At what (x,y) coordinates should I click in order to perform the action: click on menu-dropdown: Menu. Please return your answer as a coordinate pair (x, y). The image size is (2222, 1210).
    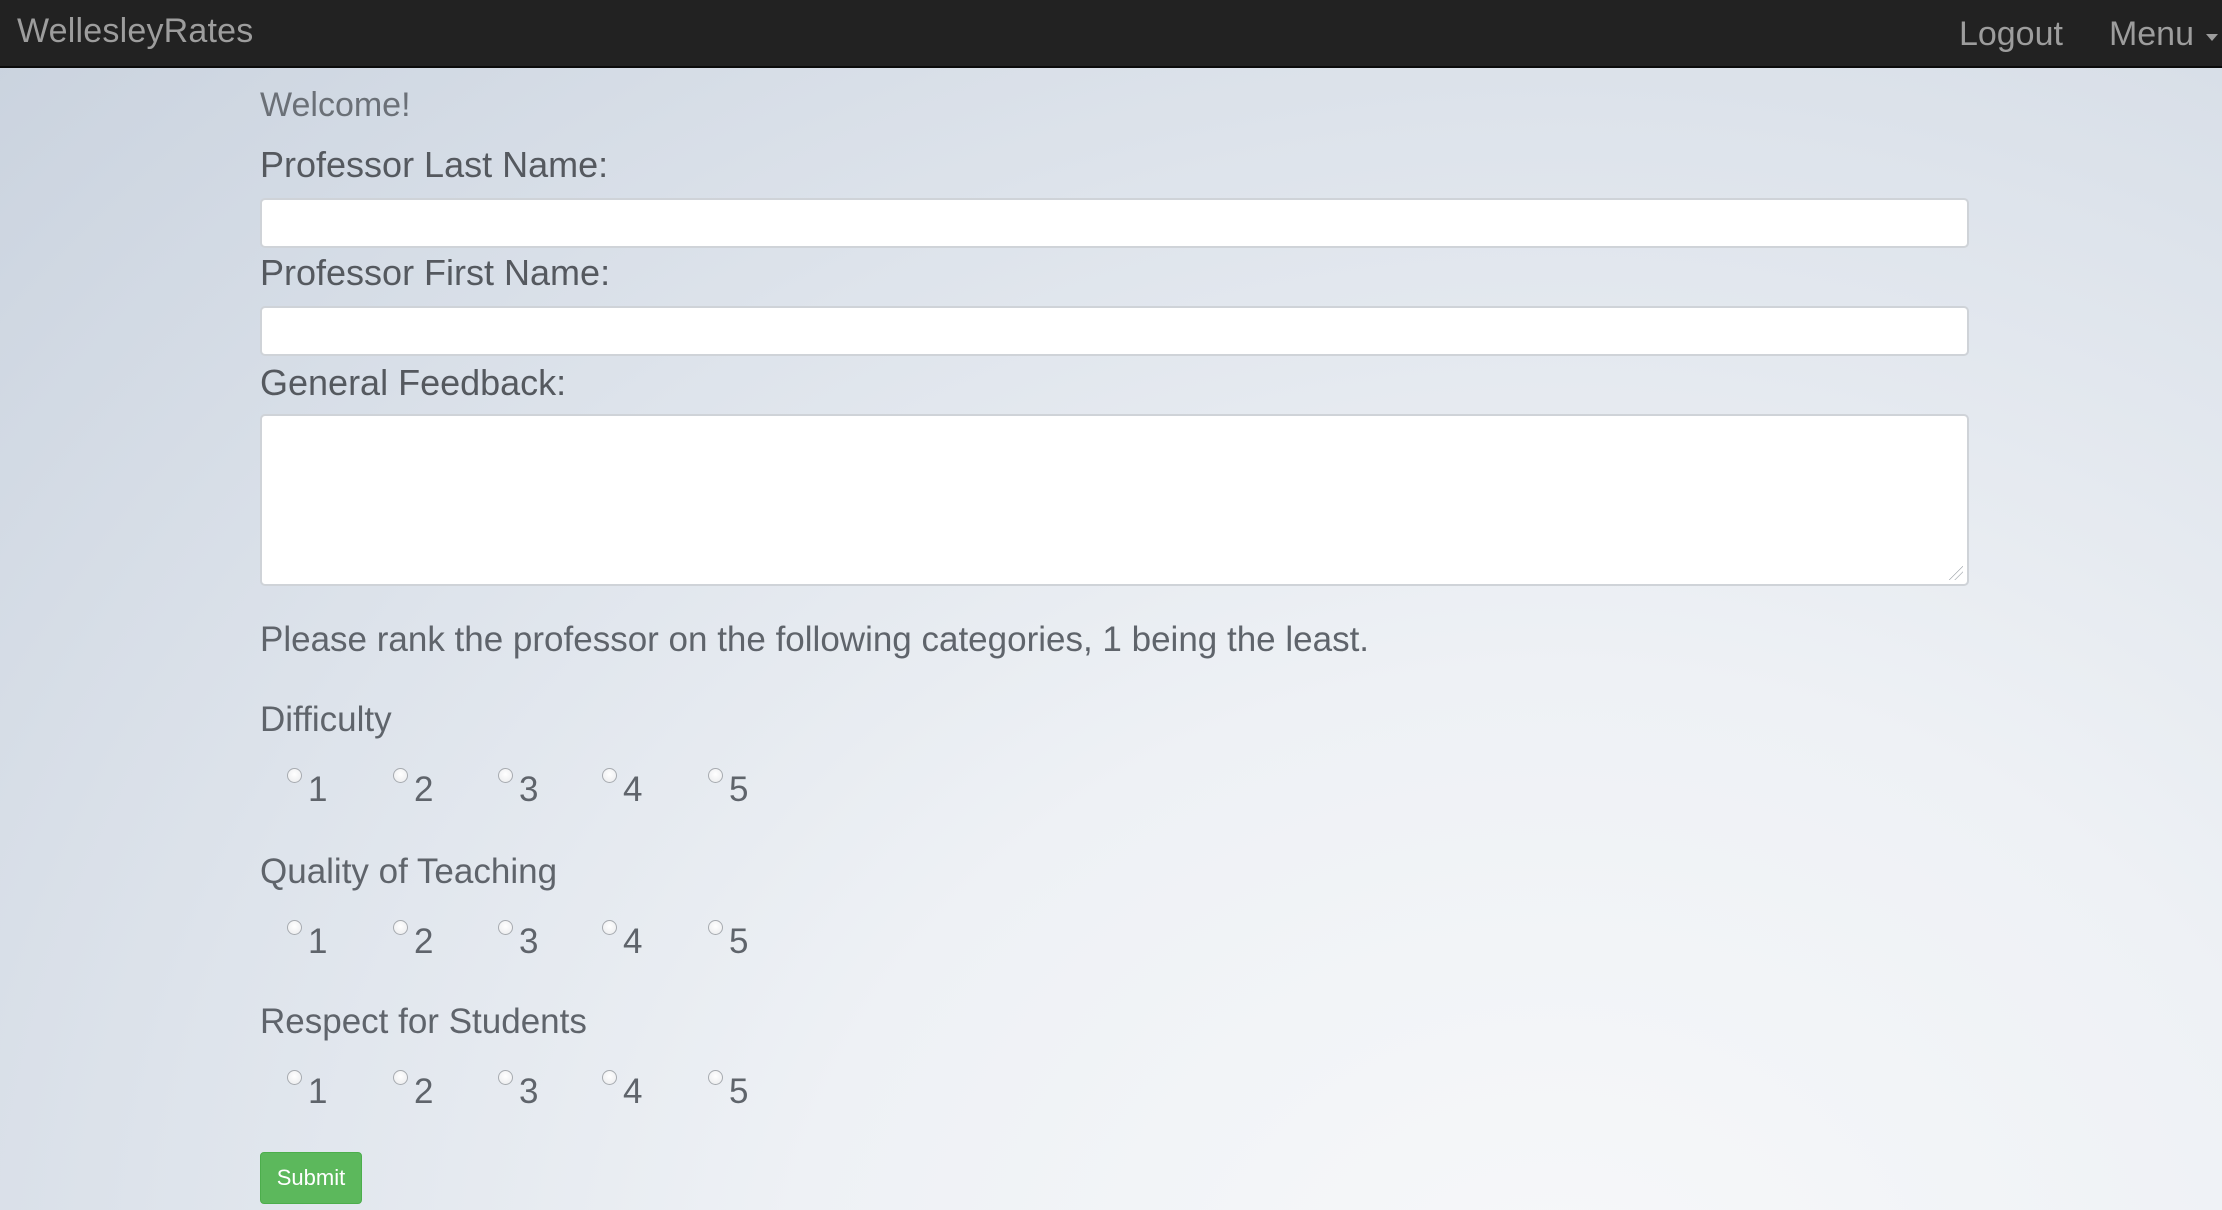
    Looking at the image, I should click on (2163, 34).